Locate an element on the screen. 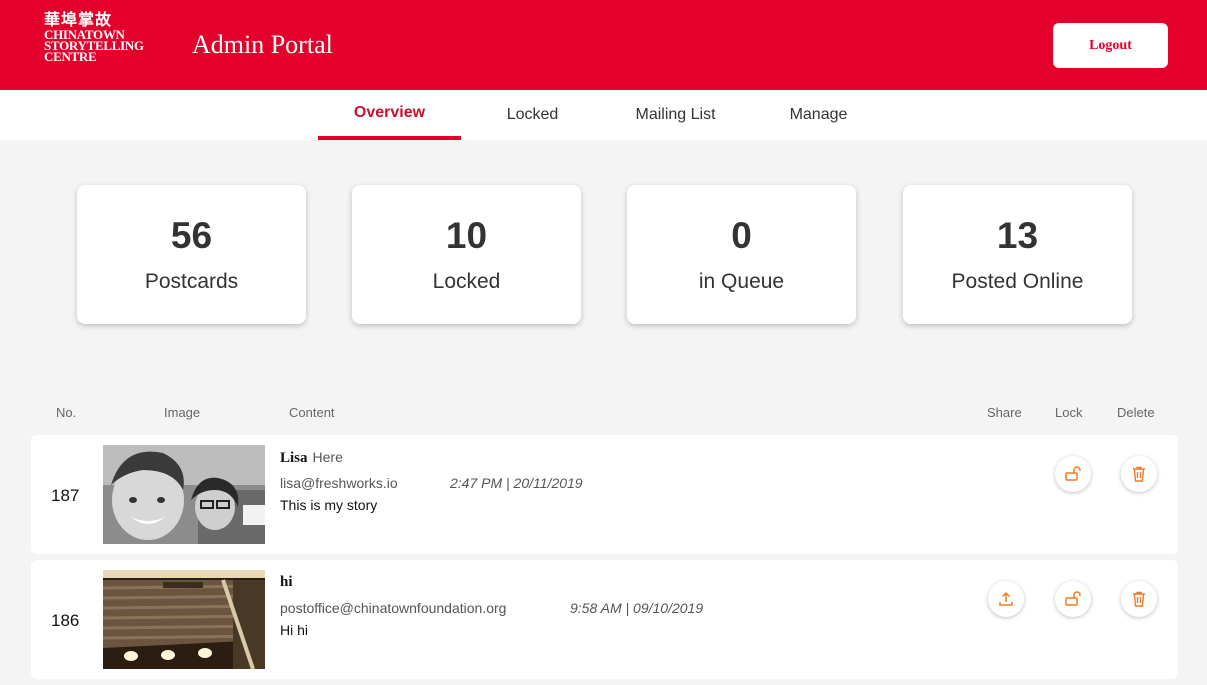 Image resolution: width=1207 pixels, height=685 pixels. author-email: postoffice@chinatownfoundation.org is located at coordinates (393, 608).